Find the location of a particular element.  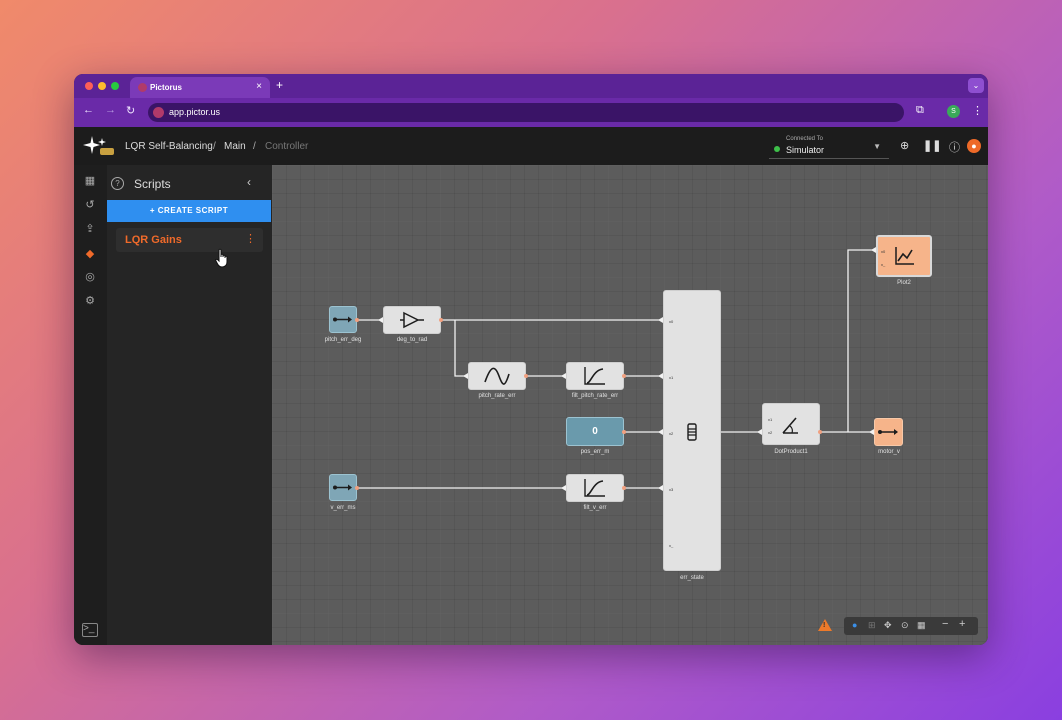

block-v-err-ms is located at coordinates (343, 487).